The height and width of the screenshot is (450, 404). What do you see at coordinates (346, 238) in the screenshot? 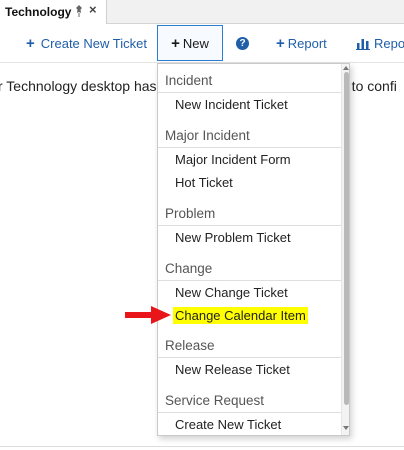
I see `scrollbar-thumb` at bounding box center [346, 238].